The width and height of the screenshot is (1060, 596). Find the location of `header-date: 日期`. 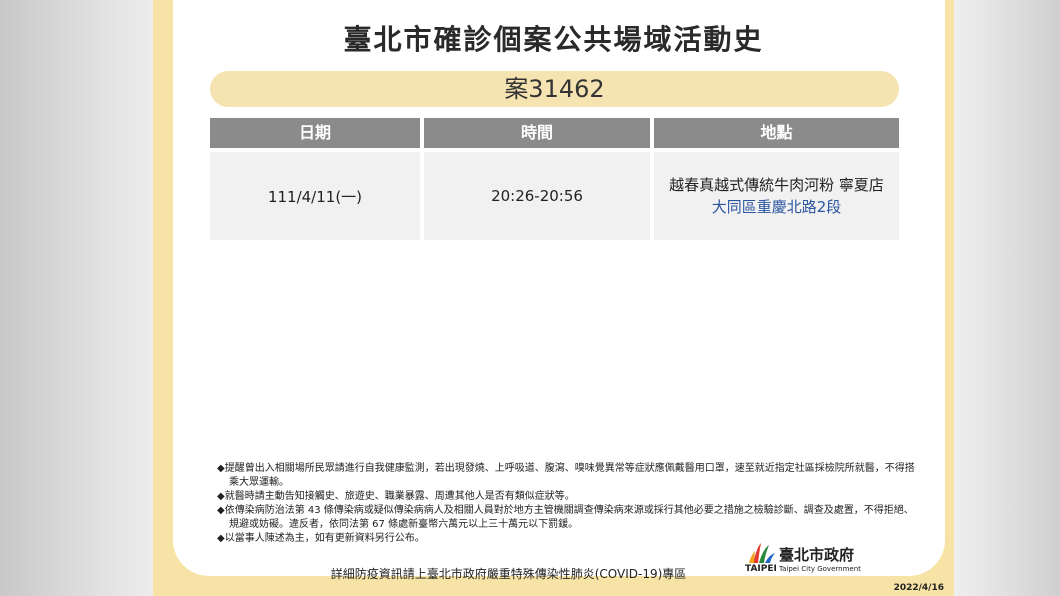

header-date: 日期 is located at coordinates (315, 133).